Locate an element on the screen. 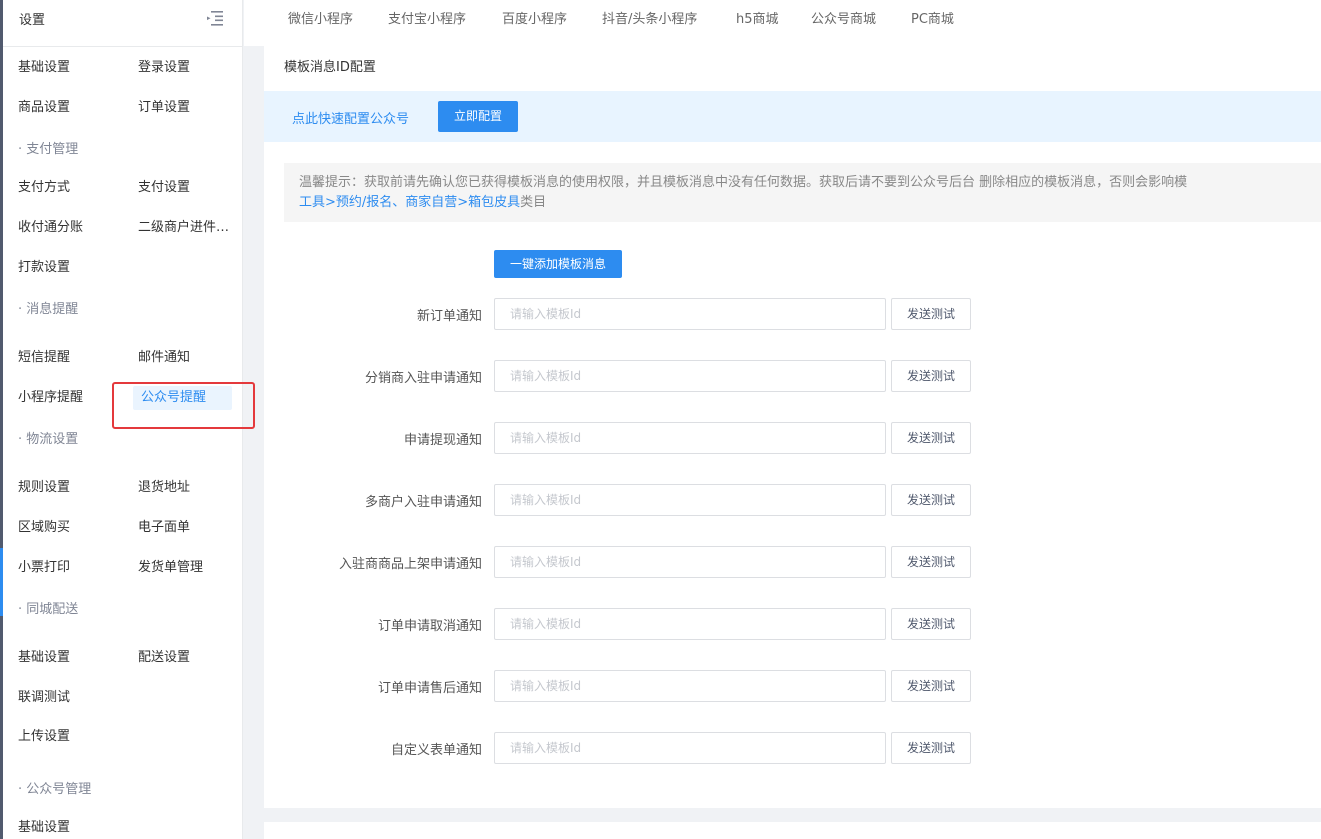 Image resolution: width=1321 pixels, height=839 pixels. sidebar-row: 打款设置 is located at coordinates (122, 267).